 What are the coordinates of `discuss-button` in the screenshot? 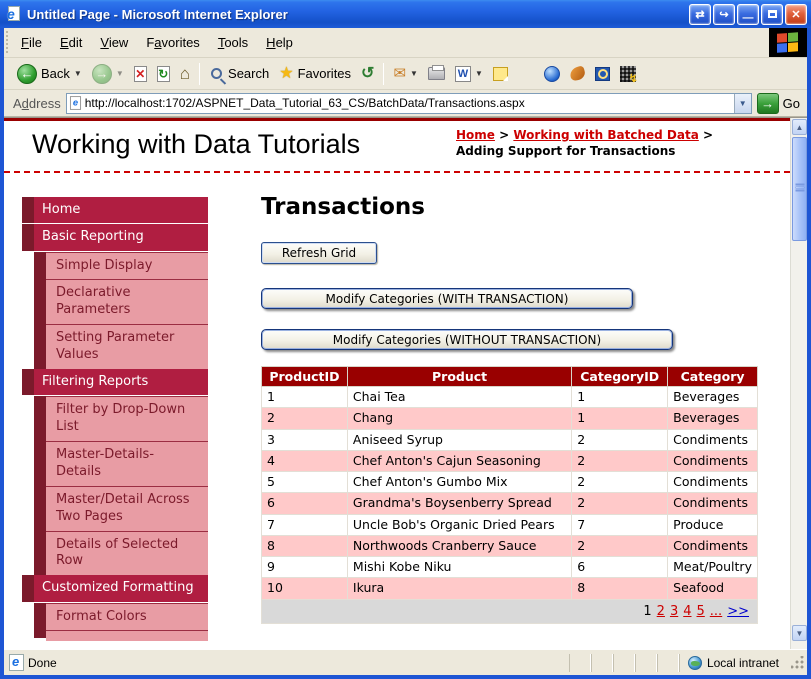 It's located at (500, 74).